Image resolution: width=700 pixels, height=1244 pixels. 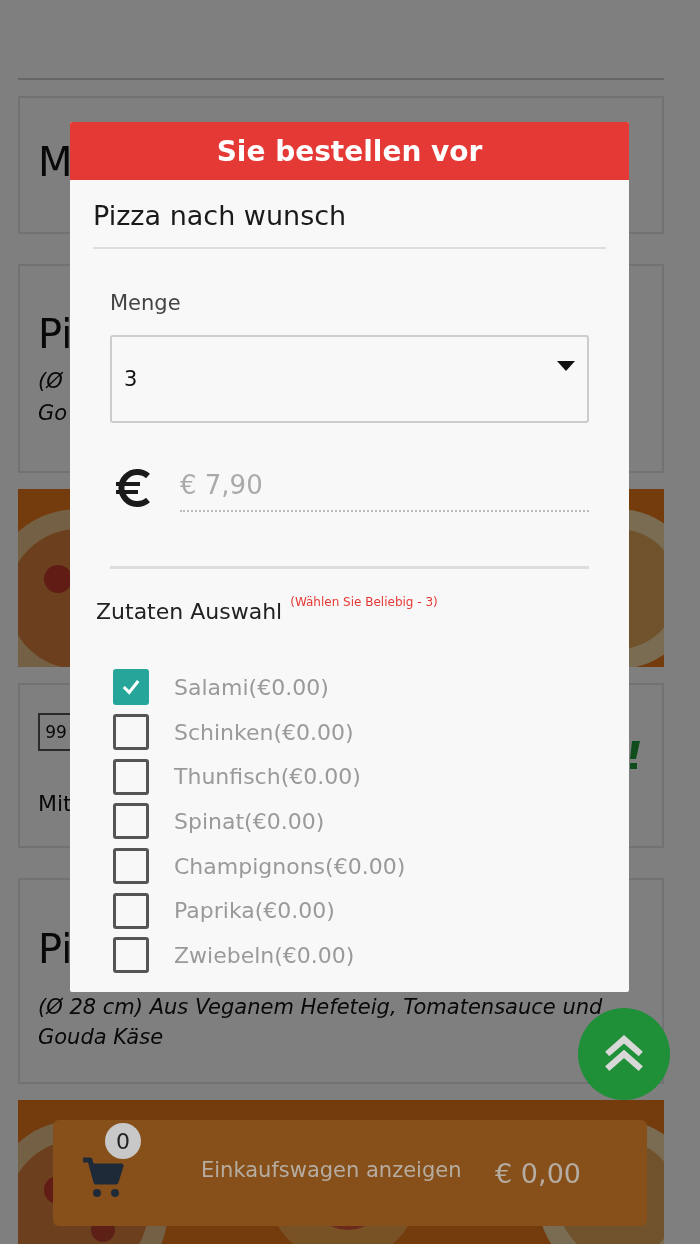 I want to click on card-description: (Ø, so click(x=50, y=381).